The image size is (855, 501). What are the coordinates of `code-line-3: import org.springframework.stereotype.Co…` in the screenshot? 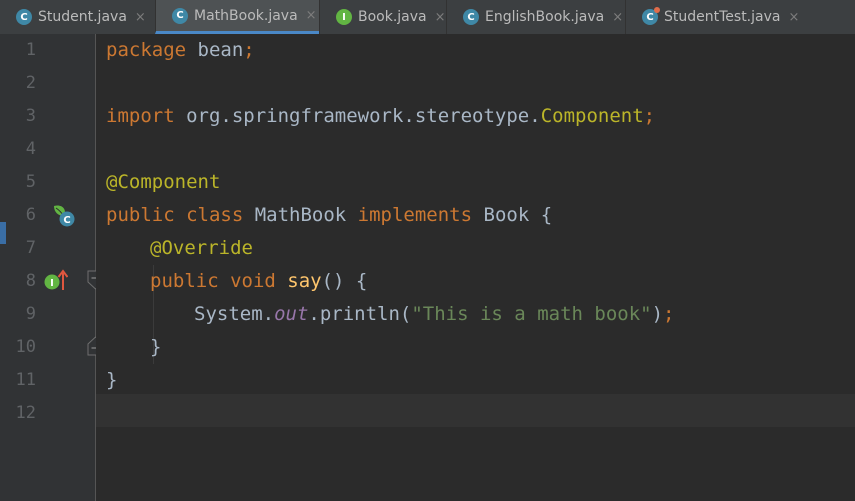 It's located at (381, 116).